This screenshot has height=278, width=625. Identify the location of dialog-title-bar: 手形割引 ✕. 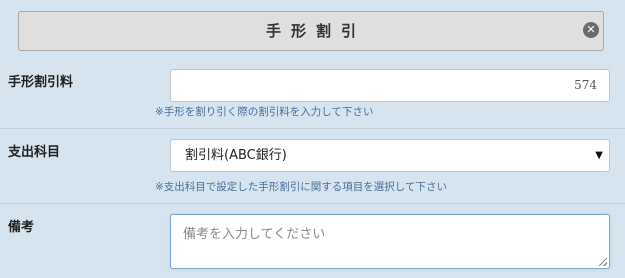
(311, 31).